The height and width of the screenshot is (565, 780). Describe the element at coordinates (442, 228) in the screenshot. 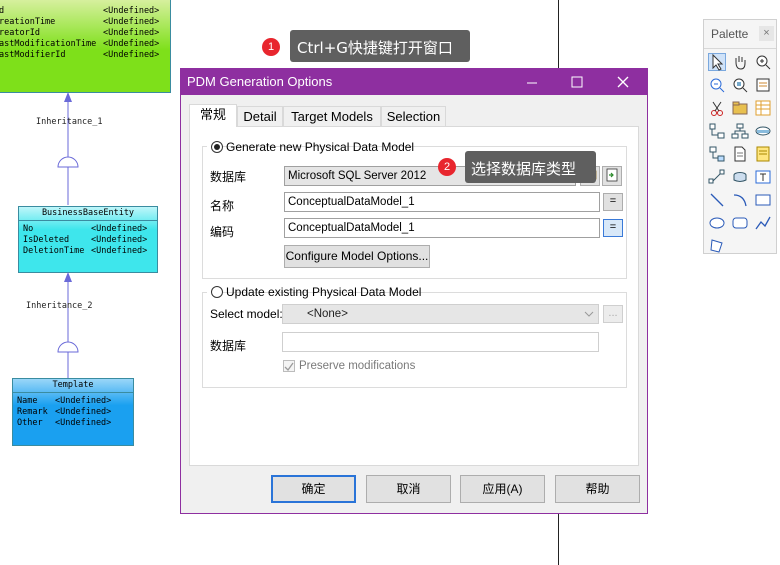

I see `code-input: ConceptualDataModel_1` at that location.